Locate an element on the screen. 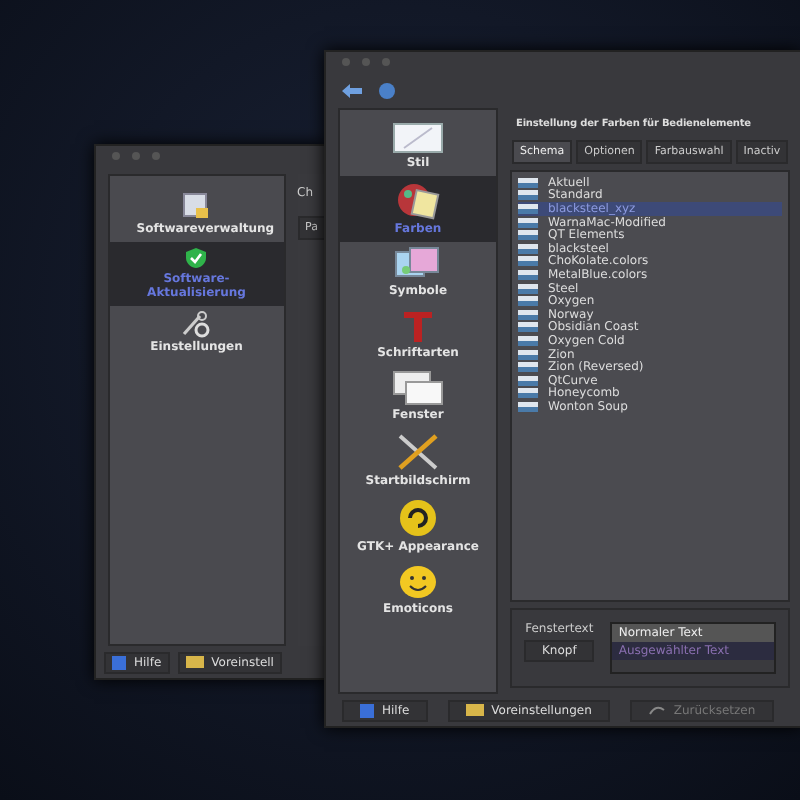 This screenshot has width=800, height=800. letter-t-icon is located at coordinates (418, 326).